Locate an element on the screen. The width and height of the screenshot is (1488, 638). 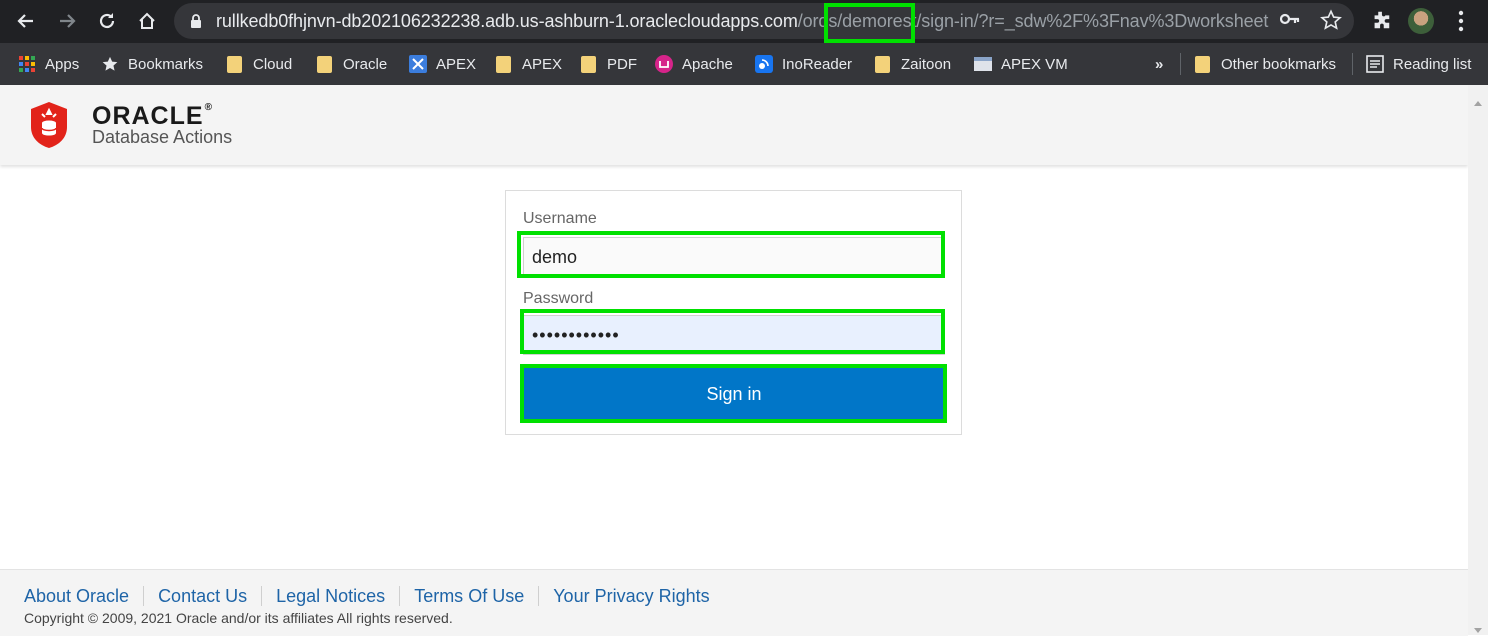
bookmark-label: InoReader is located at coordinates (817, 64).